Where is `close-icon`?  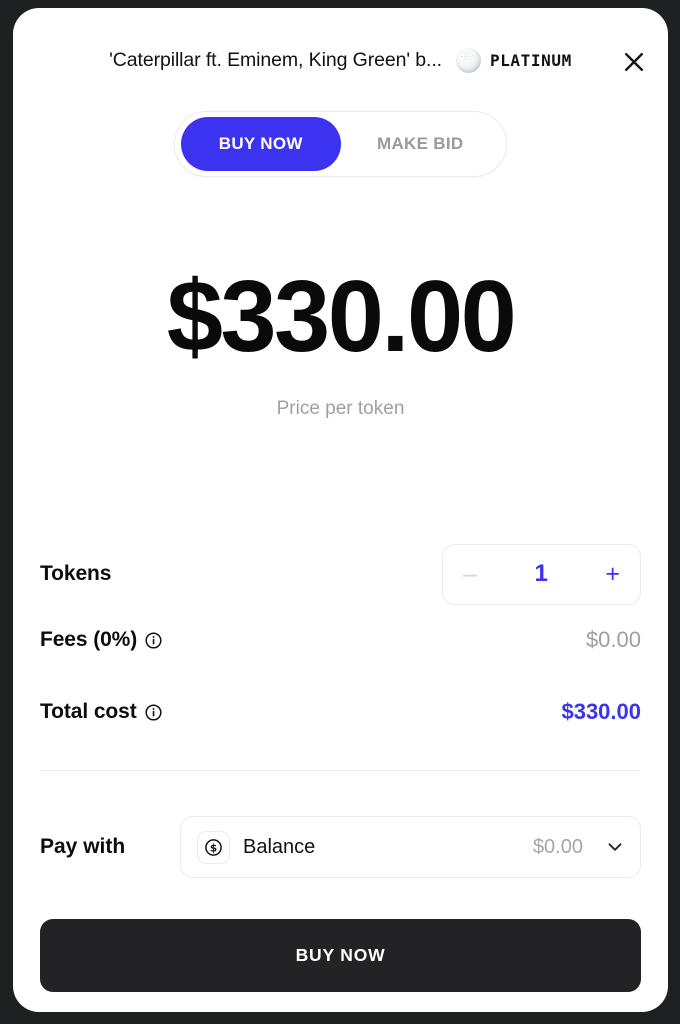 close-icon is located at coordinates (634, 62).